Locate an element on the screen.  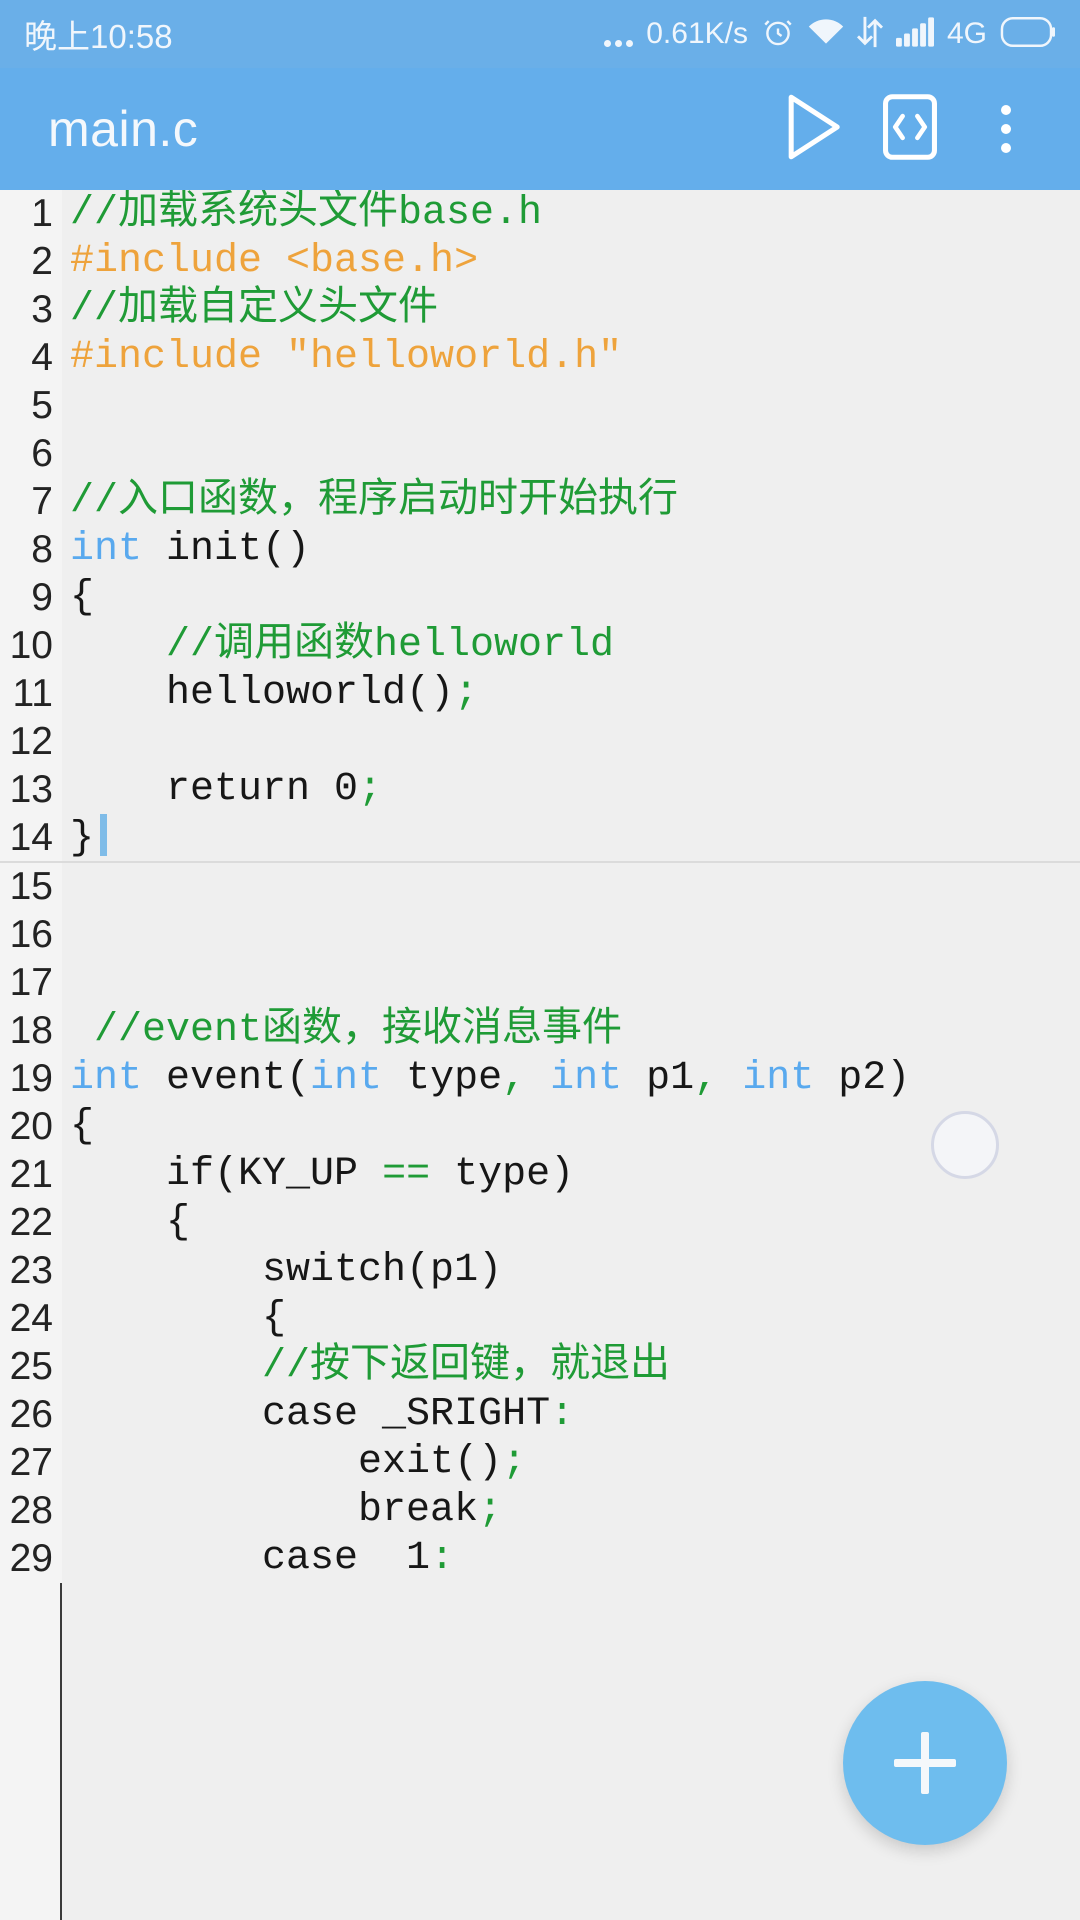
code-line-text: #include <base.h> is located at coordinates (571, 262).